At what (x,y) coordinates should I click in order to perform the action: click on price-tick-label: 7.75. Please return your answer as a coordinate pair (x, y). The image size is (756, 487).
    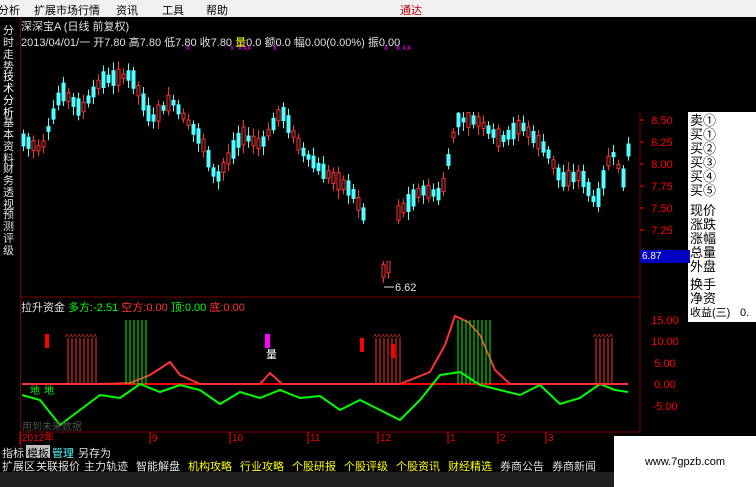
    Looking at the image, I should click on (661, 187).